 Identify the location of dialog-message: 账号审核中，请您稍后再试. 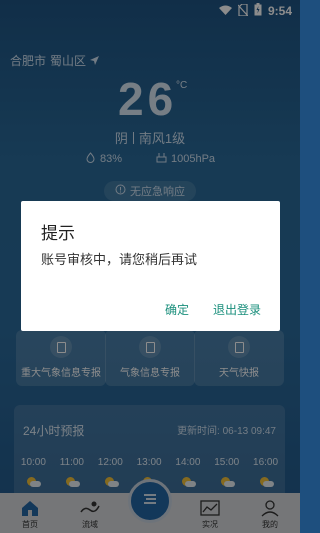
(119, 259).